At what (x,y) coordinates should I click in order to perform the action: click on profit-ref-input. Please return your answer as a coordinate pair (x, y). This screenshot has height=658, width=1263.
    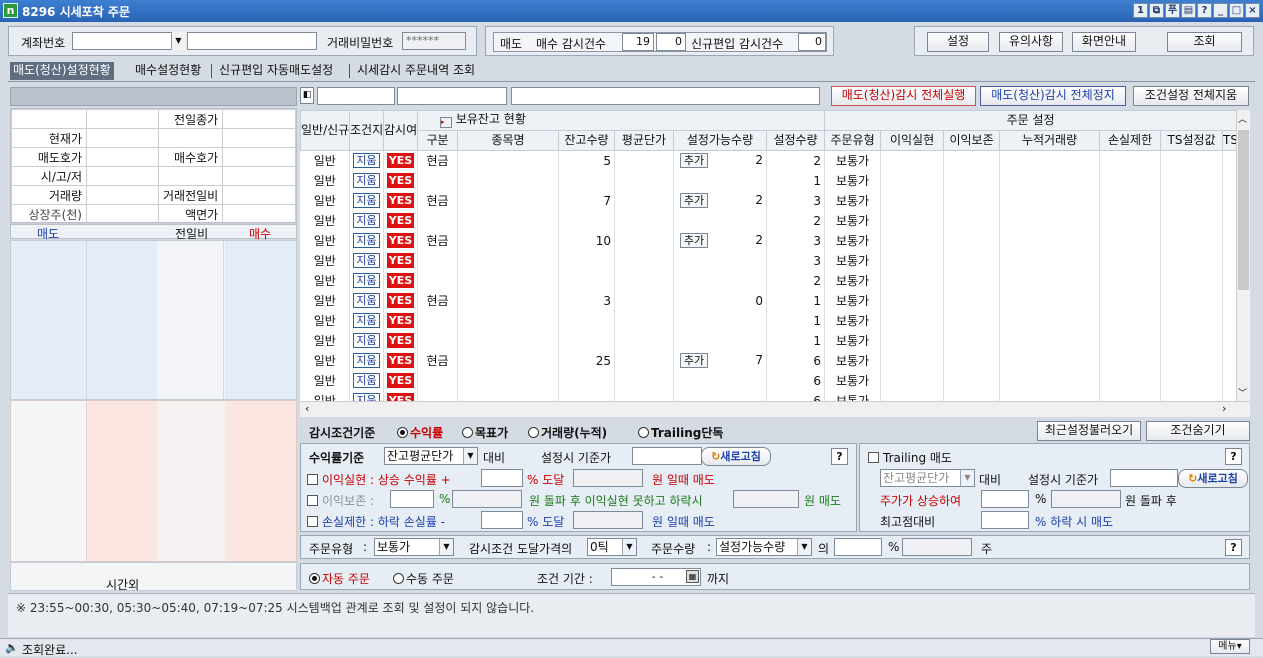
    Looking at the image, I should click on (667, 456).